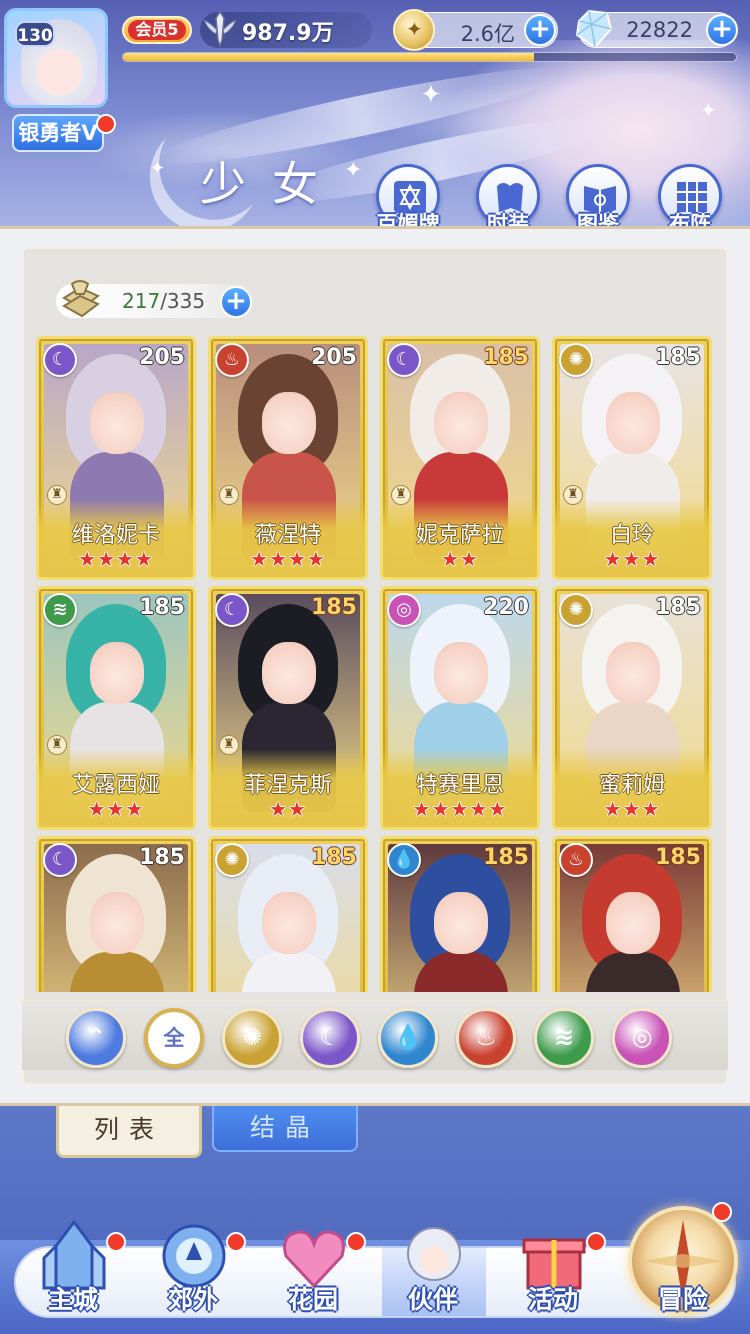 The height and width of the screenshot is (1334, 750). I want to click on character-card: ☾ 185, so click(116, 914).